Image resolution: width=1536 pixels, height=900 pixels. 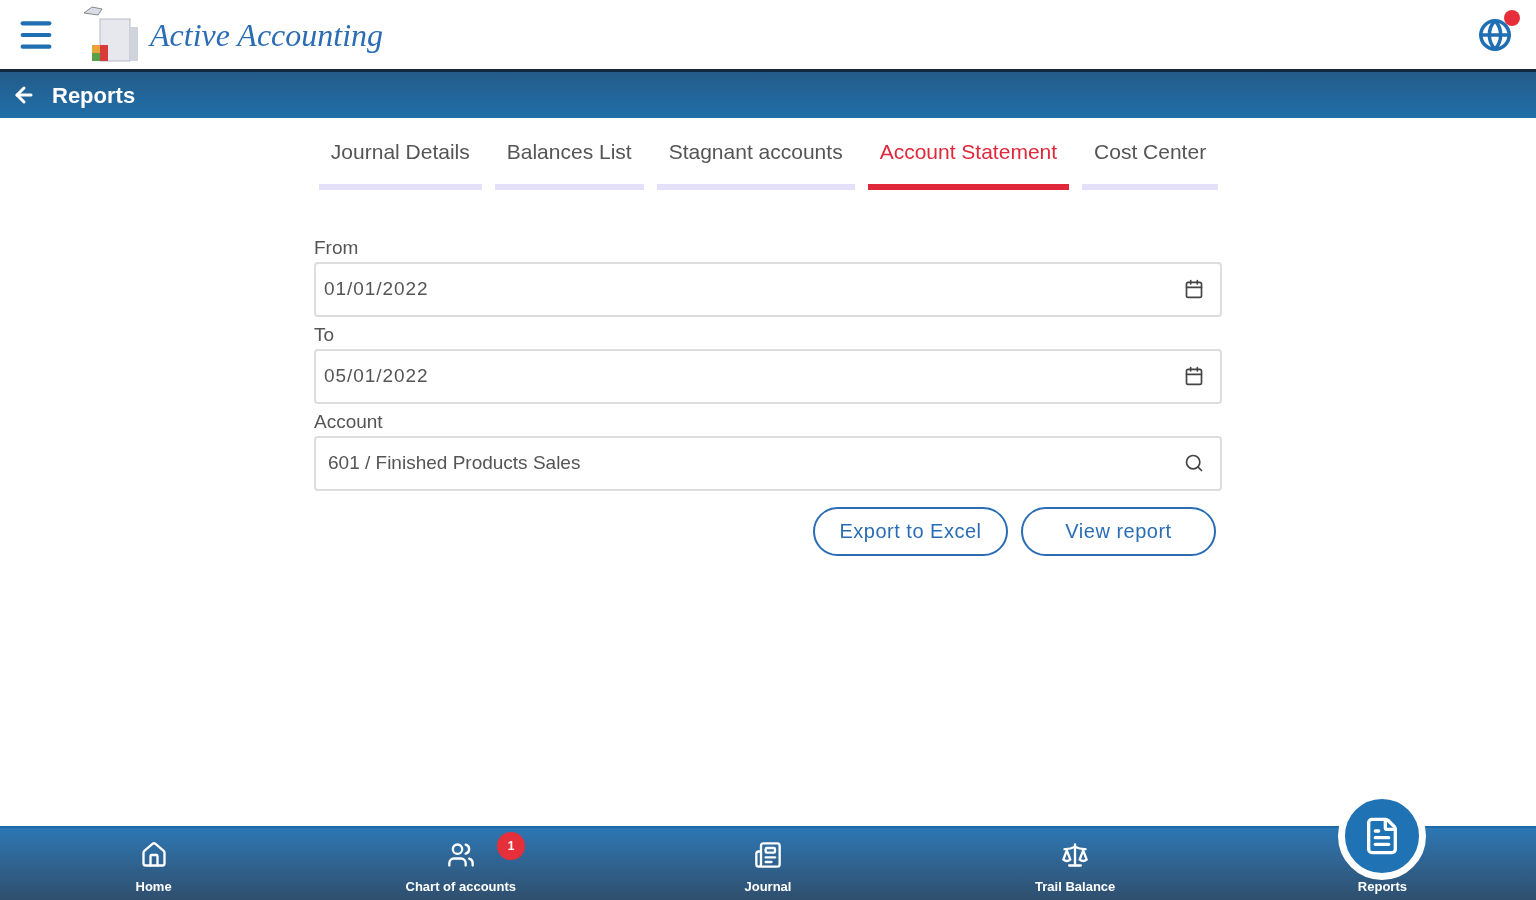 I want to click on field-label: To, so click(x=325, y=334).